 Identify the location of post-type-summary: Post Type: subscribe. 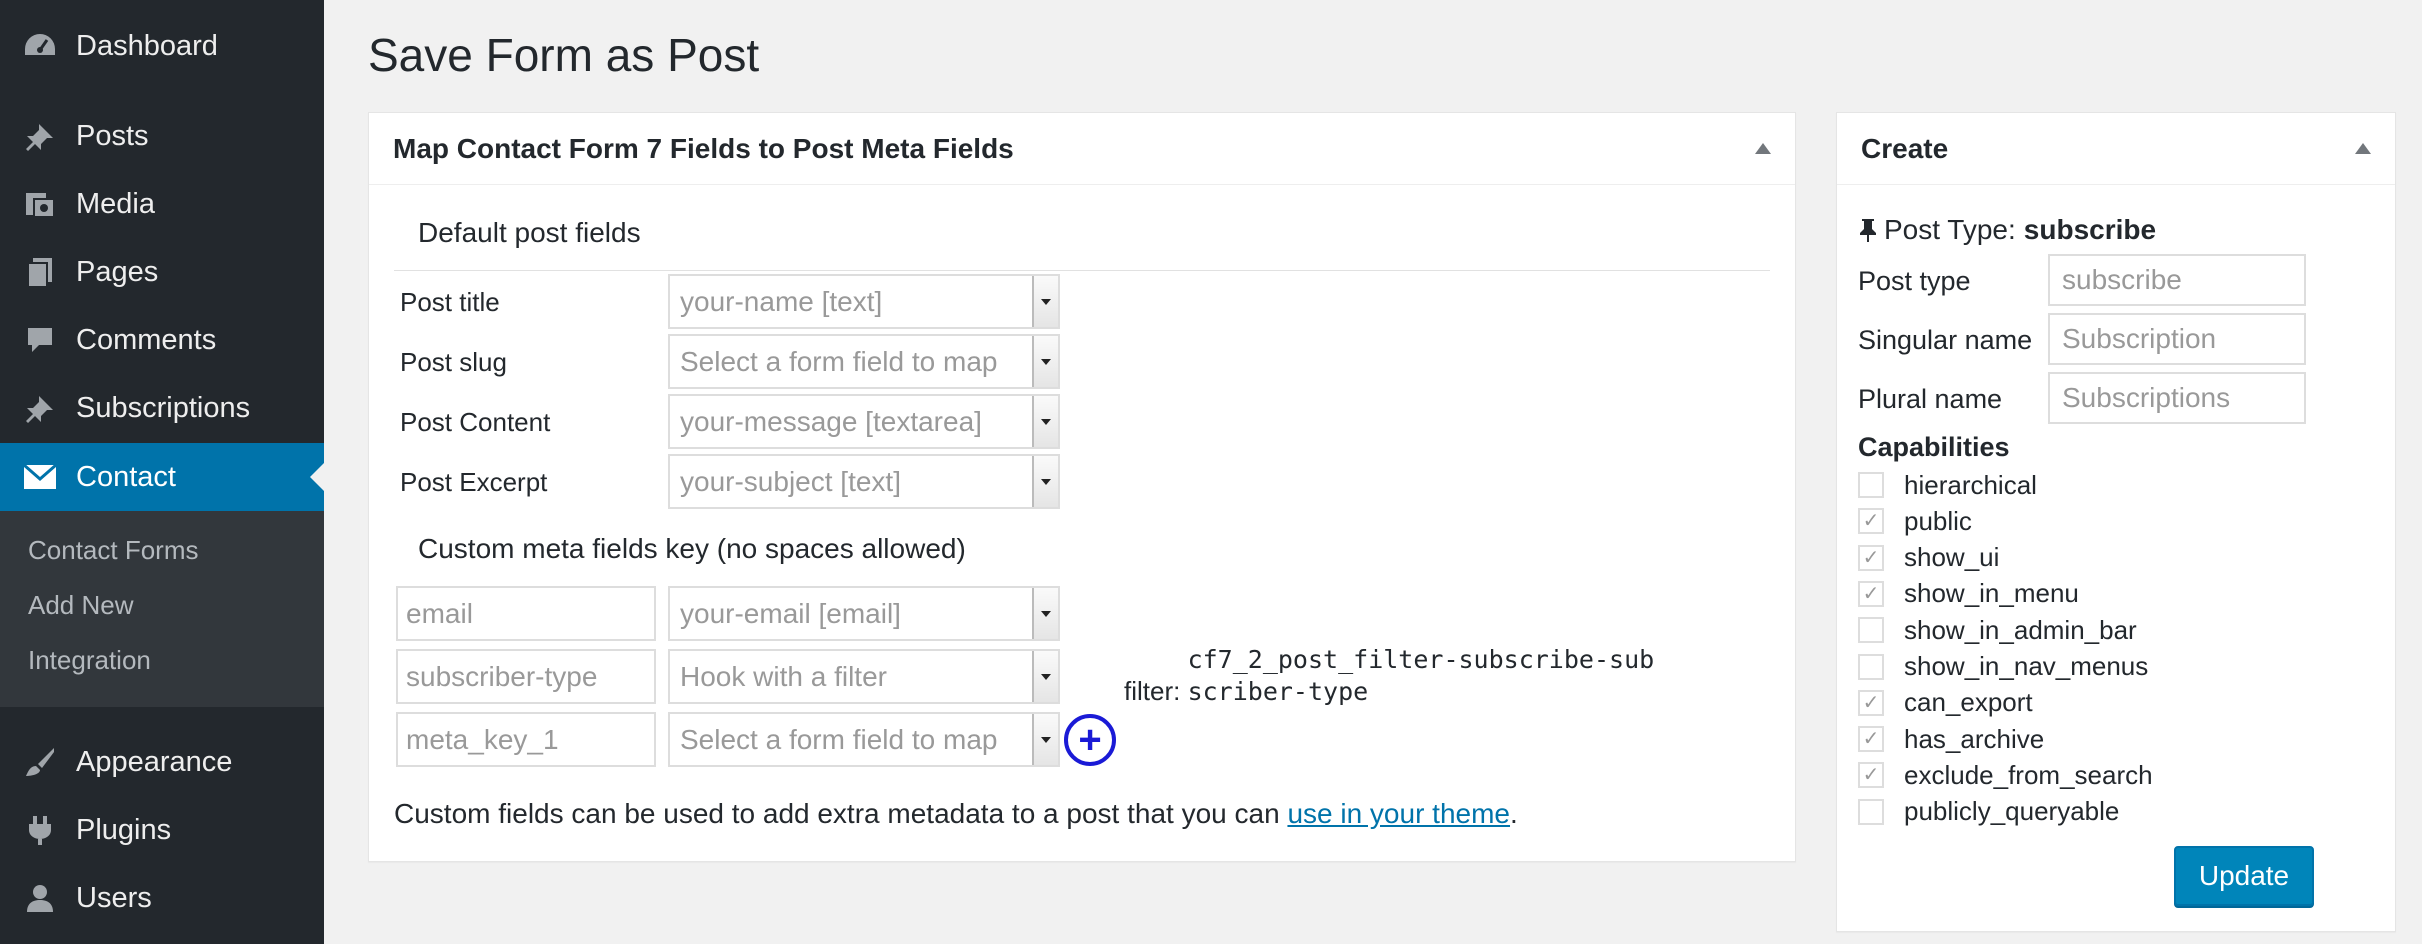
(2007, 230).